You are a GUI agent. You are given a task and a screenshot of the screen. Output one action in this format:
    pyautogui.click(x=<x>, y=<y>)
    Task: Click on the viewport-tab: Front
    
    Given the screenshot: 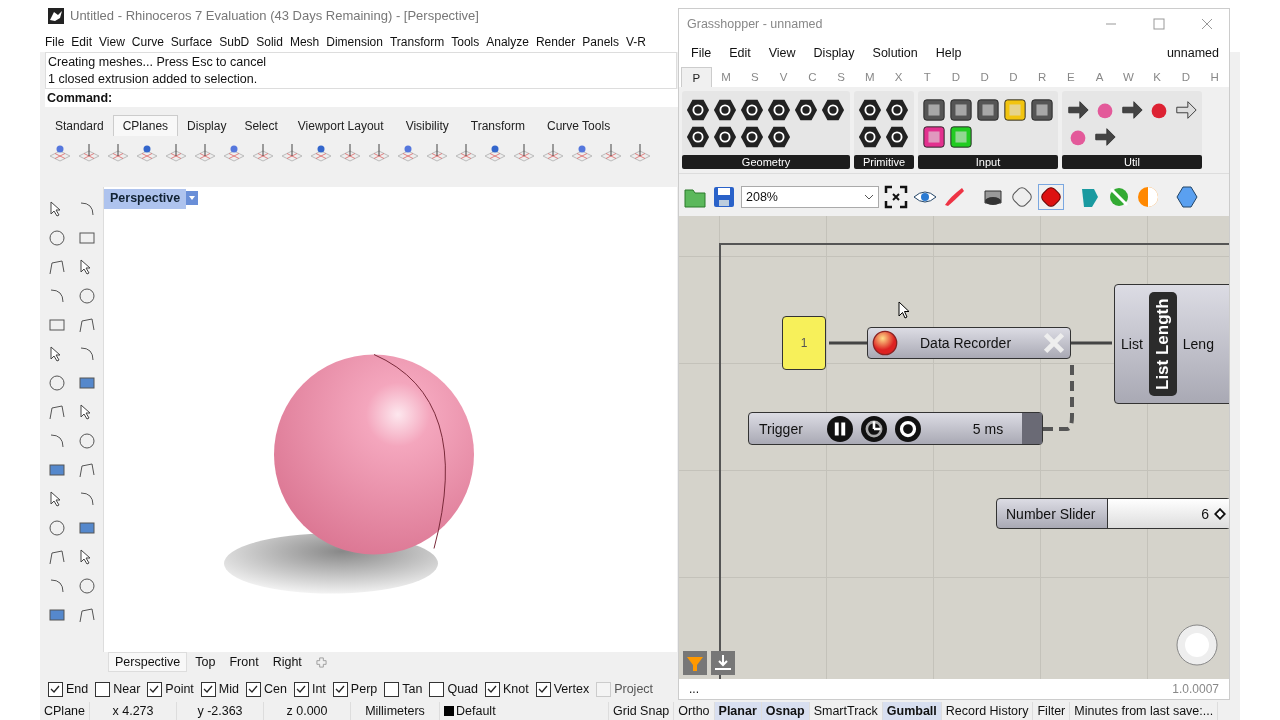 What is the action you would take?
    pyautogui.click(x=244, y=662)
    